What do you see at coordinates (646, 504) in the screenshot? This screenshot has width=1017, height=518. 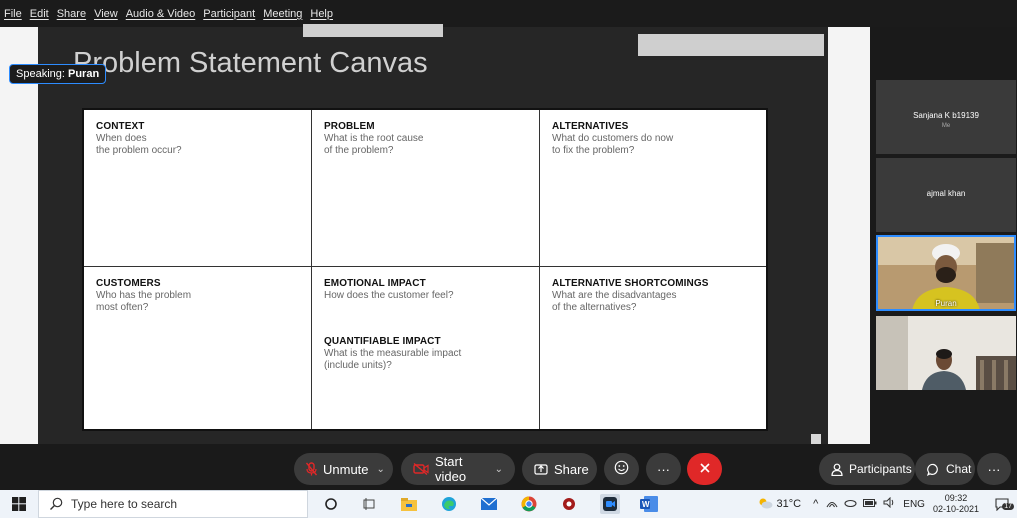 I see `svg-text: W` at bounding box center [646, 504].